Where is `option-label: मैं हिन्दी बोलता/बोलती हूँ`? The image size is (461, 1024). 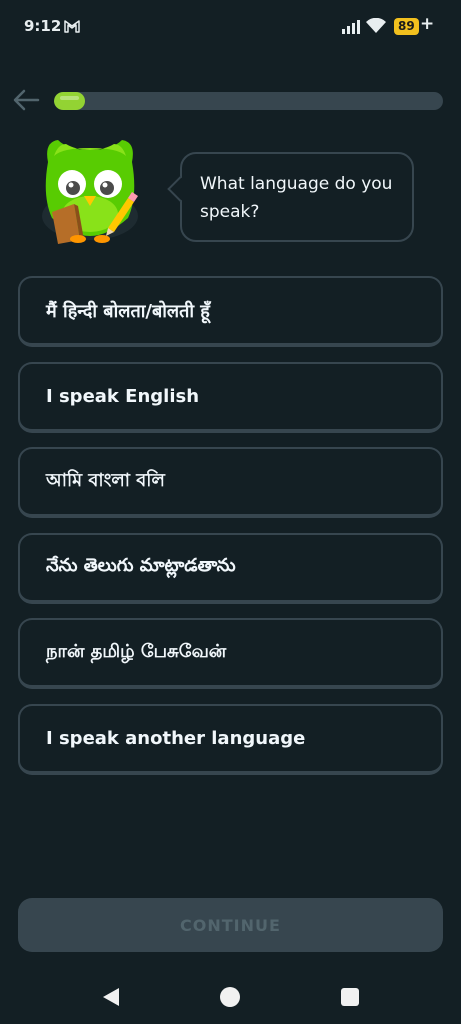
option-label: मैं हिन्दी बोलता/बोलती हूँ is located at coordinates (128, 311).